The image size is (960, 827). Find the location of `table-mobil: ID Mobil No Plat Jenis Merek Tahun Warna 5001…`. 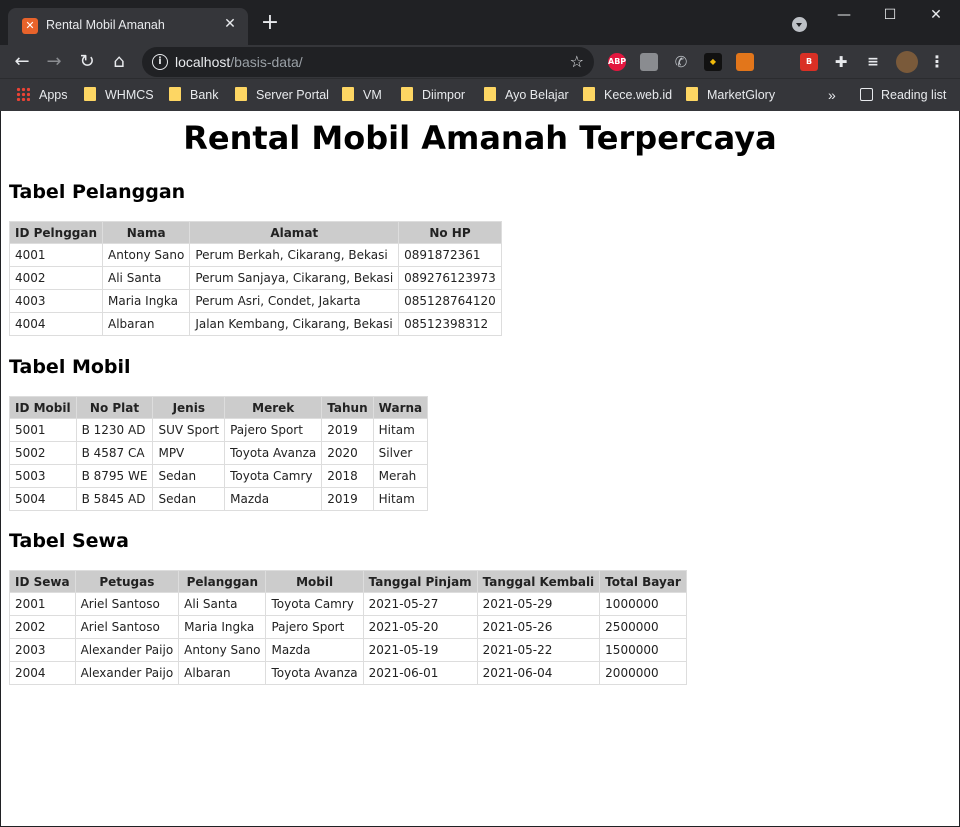

table-mobil: ID Mobil No Plat Jenis Merek Tahun Warna 5001… is located at coordinates (219, 453).